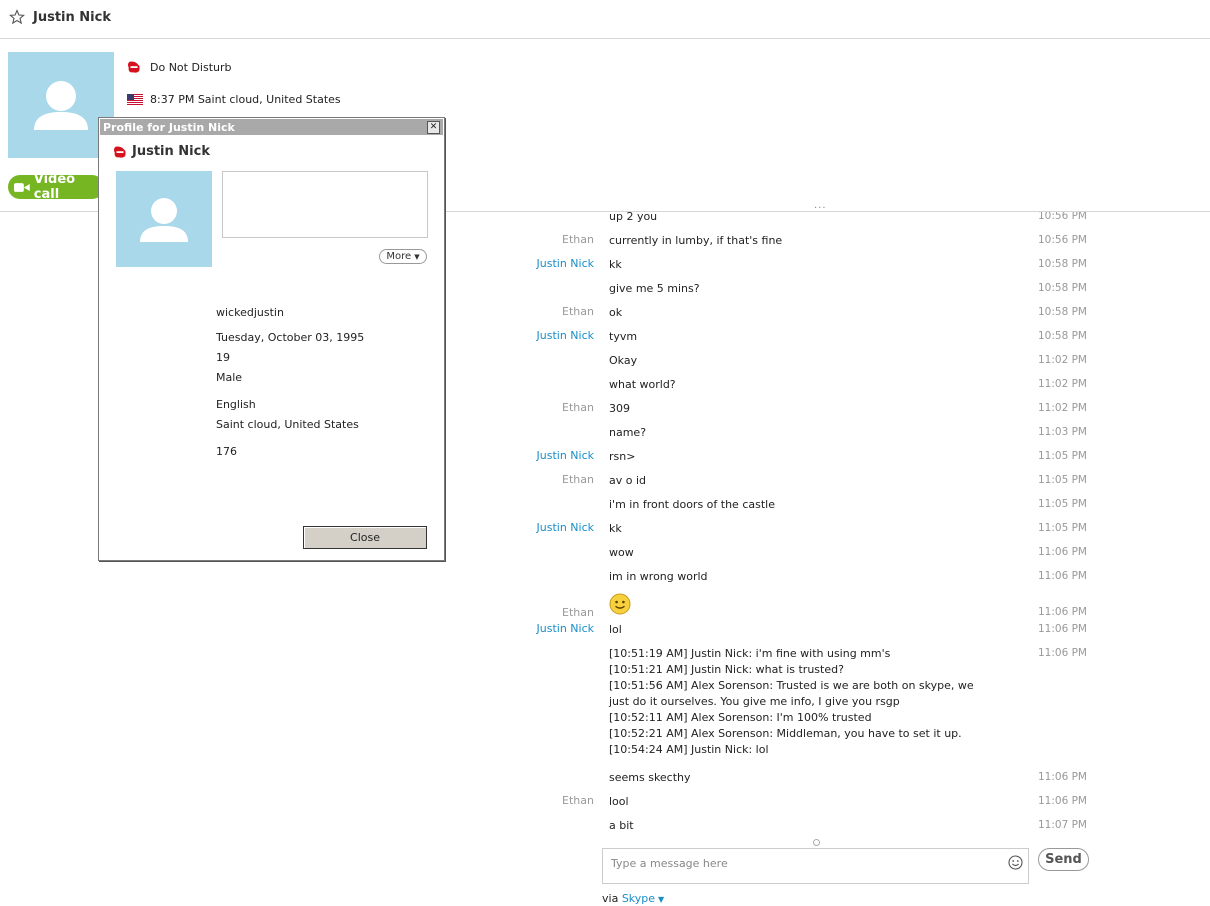 The width and height of the screenshot is (1210, 906). What do you see at coordinates (615, 629) in the screenshot?
I see `message-text: lol` at bounding box center [615, 629].